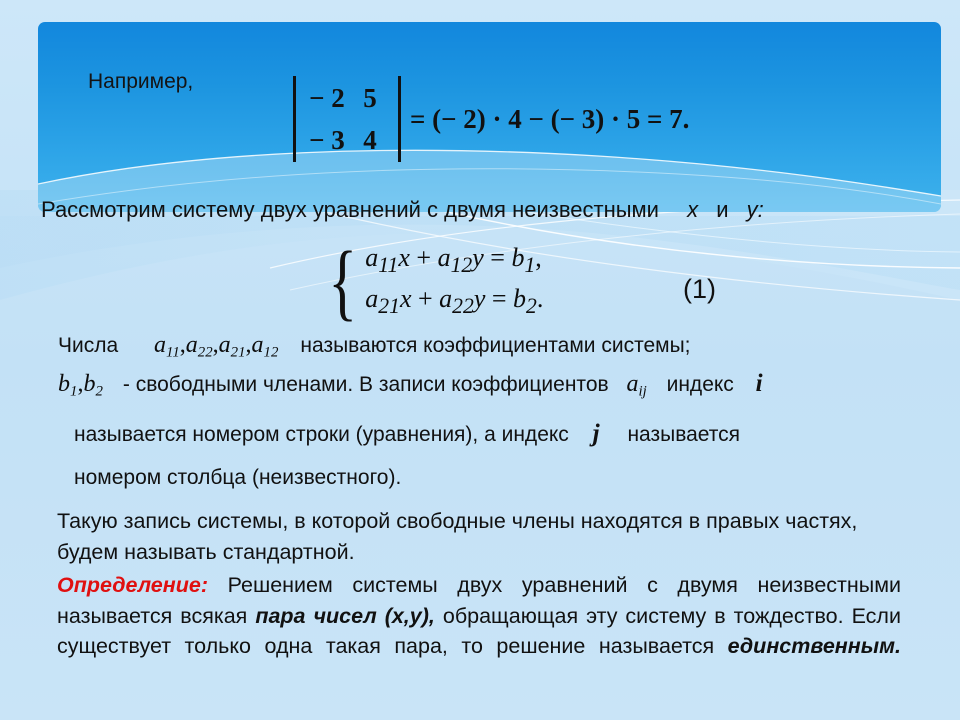  I want to click on matrix-cell-r2c2: 4, so click(370, 139).